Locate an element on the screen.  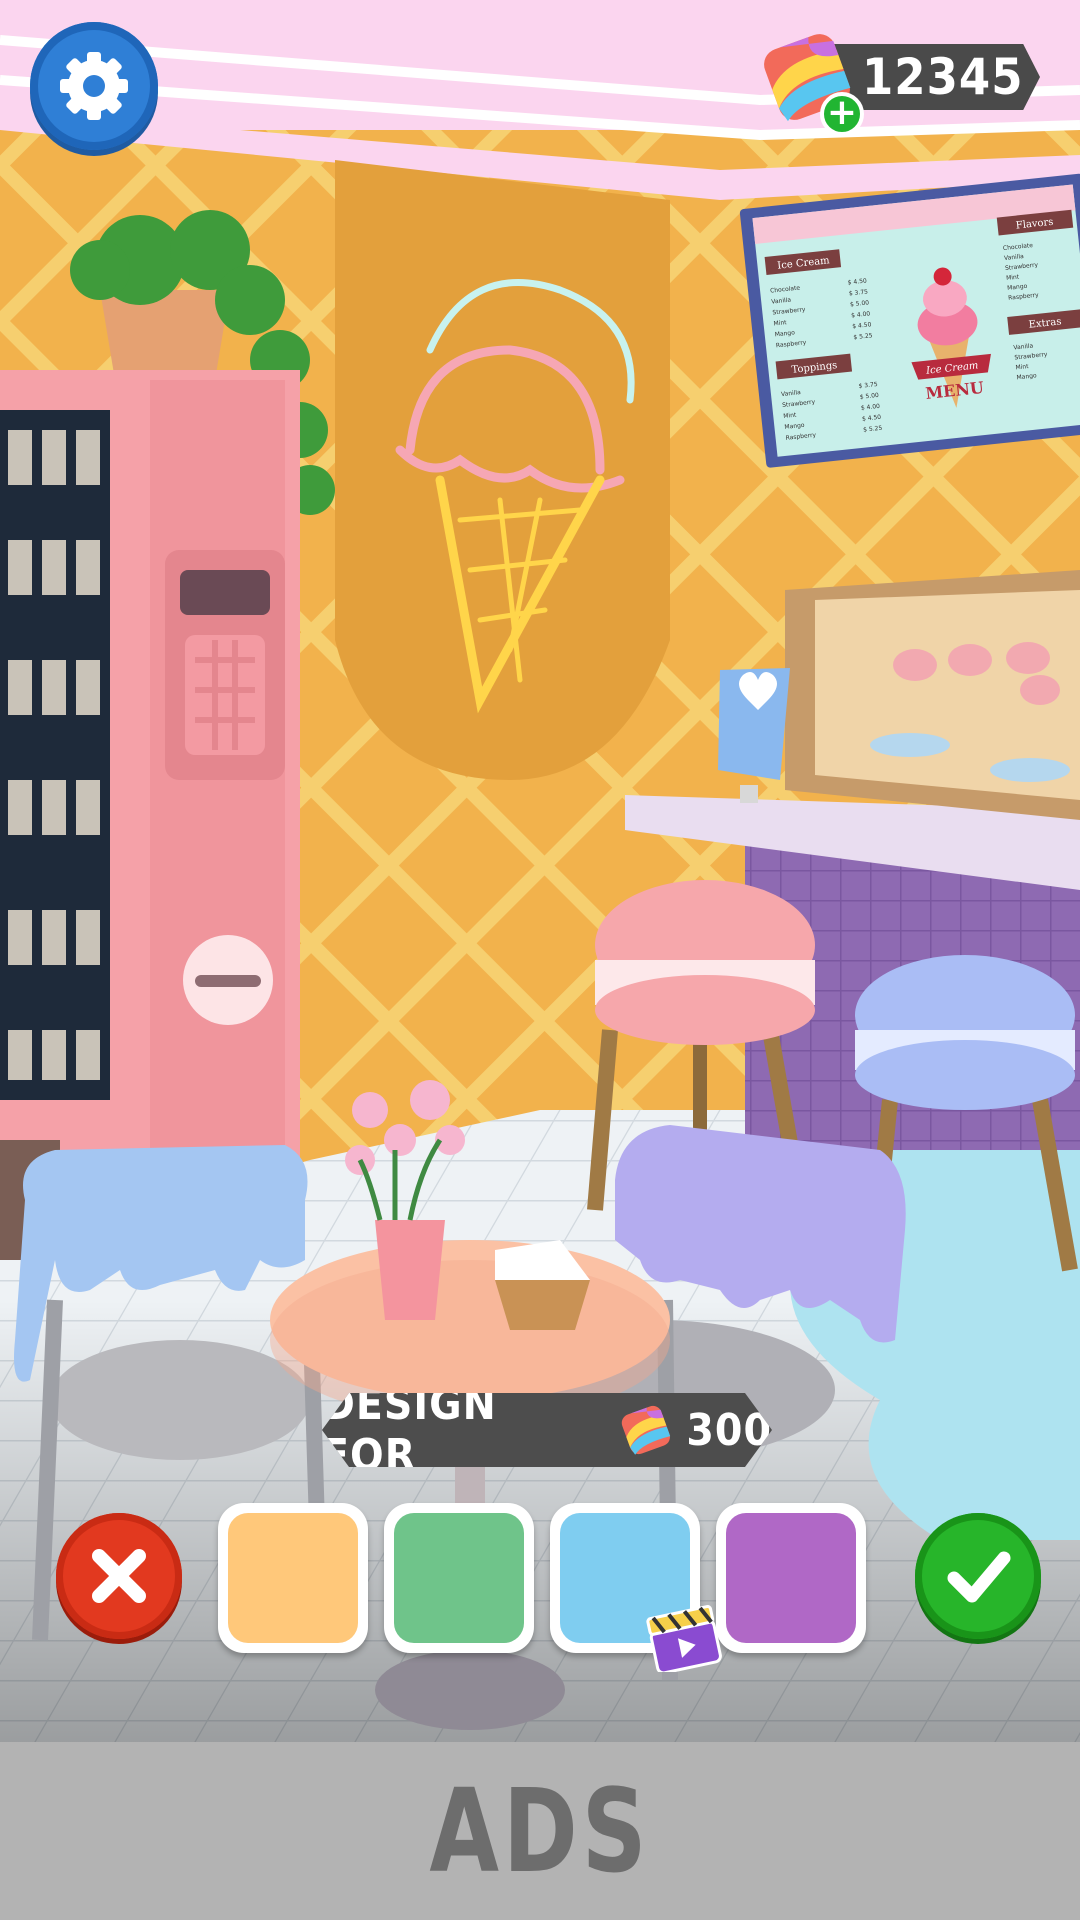
settings-button is located at coordinates (94, 86).